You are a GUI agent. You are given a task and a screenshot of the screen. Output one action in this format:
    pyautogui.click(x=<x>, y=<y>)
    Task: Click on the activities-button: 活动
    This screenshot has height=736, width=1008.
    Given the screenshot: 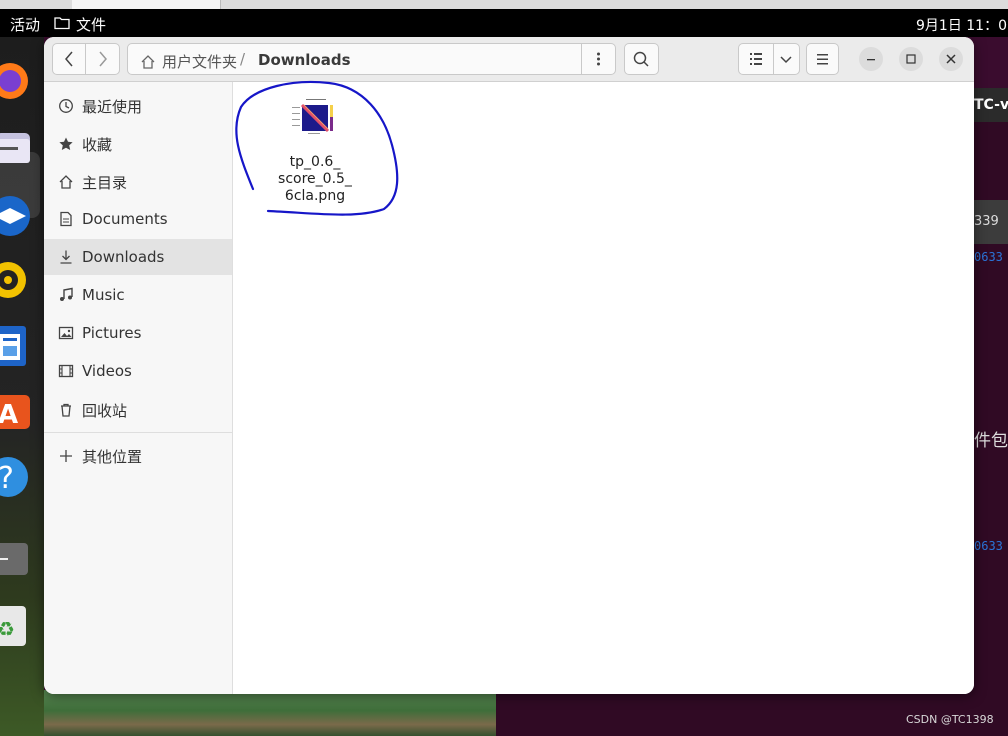 What is the action you would take?
    pyautogui.click(x=20, y=24)
    